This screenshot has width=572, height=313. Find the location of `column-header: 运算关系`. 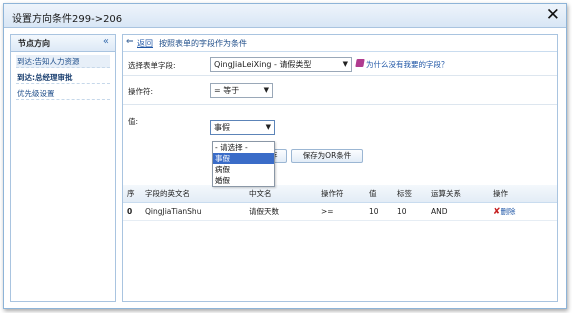

column-header: 运算关系 is located at coordinates (458, 194).